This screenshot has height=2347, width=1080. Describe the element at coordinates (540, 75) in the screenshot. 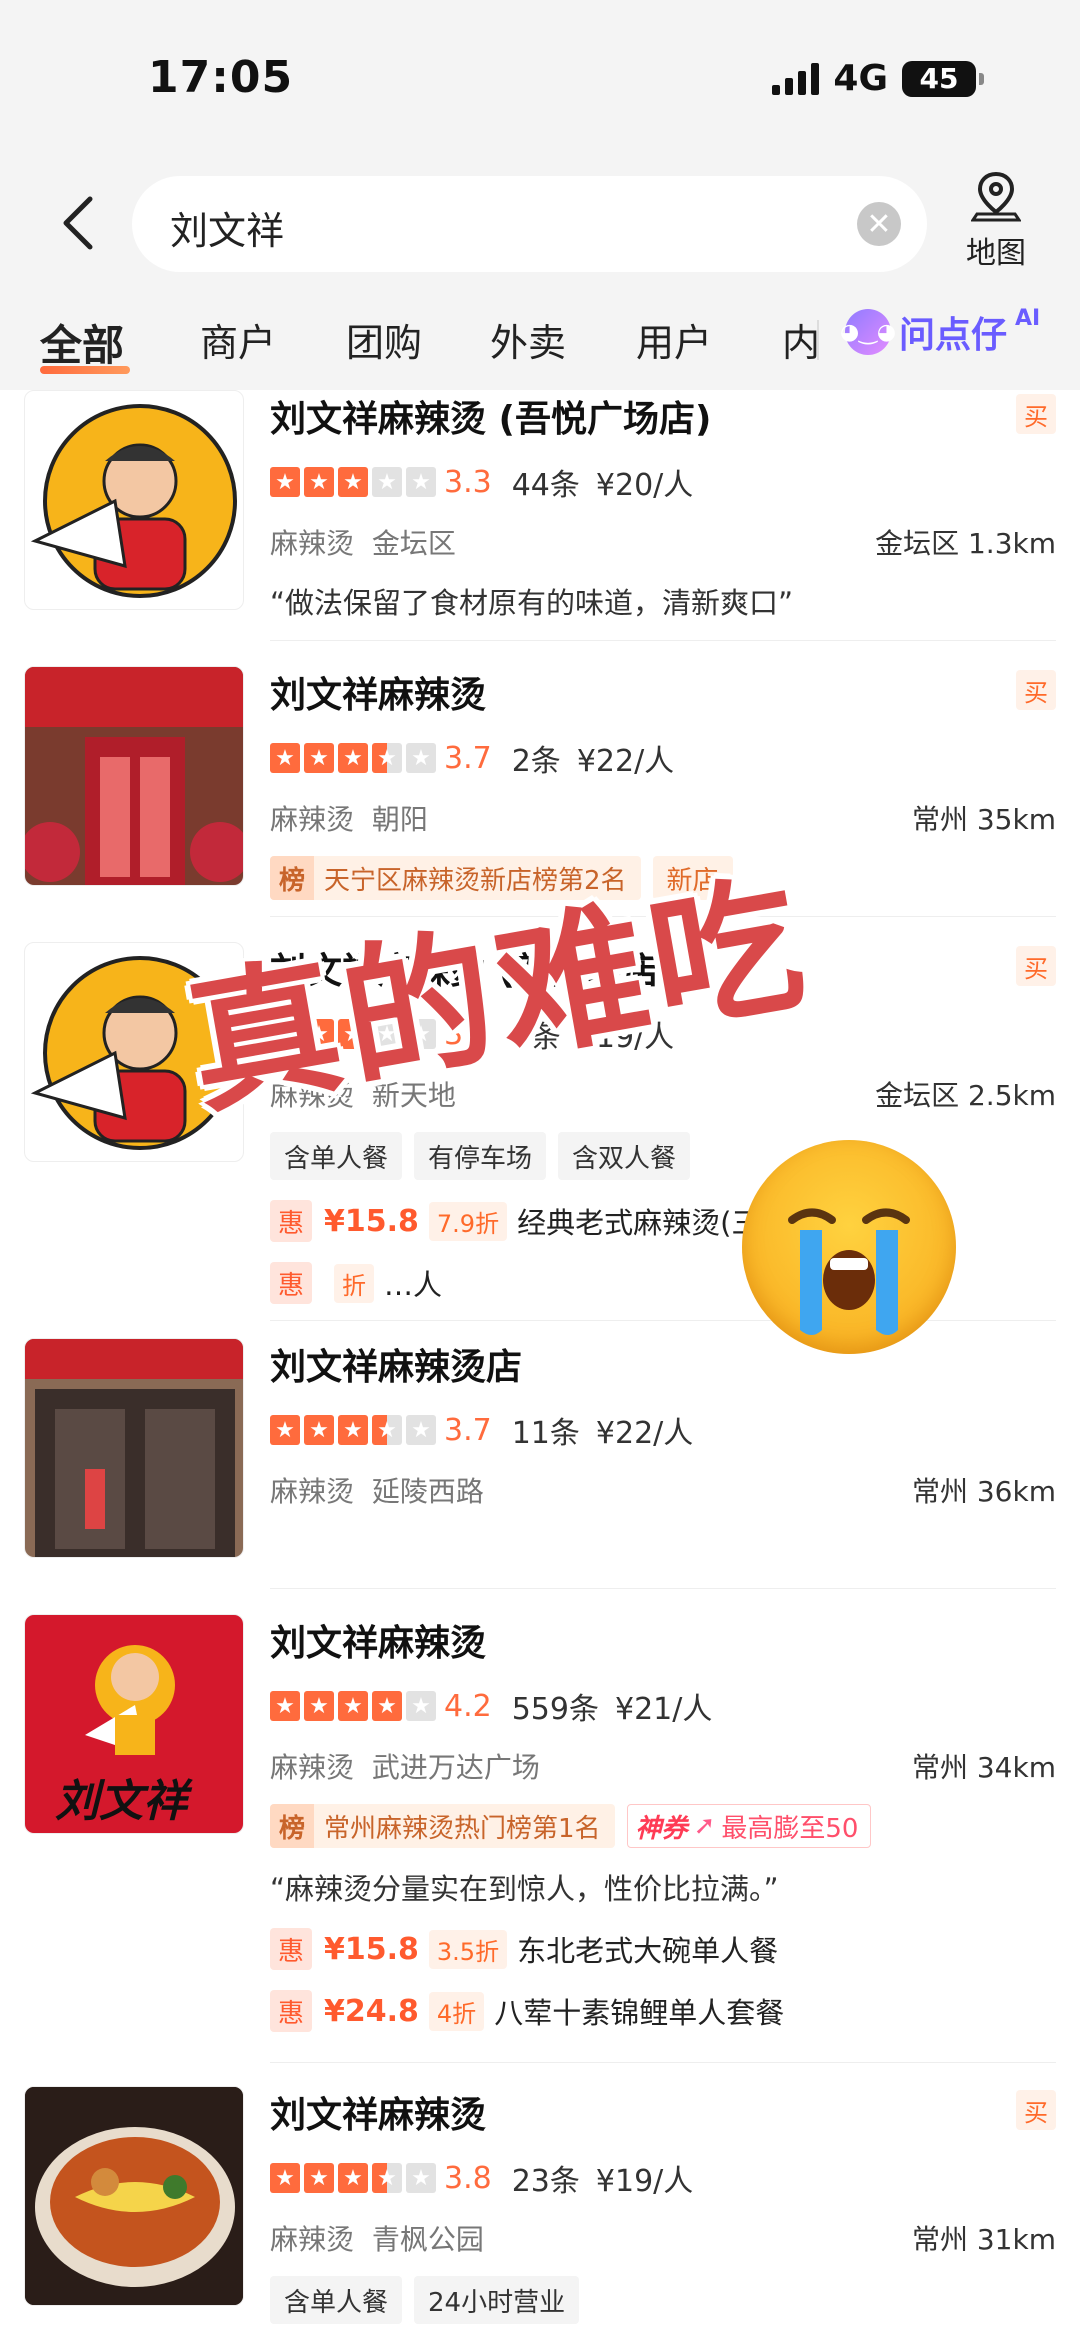

I see `status-bar: 17:05 4G 45` at that location.